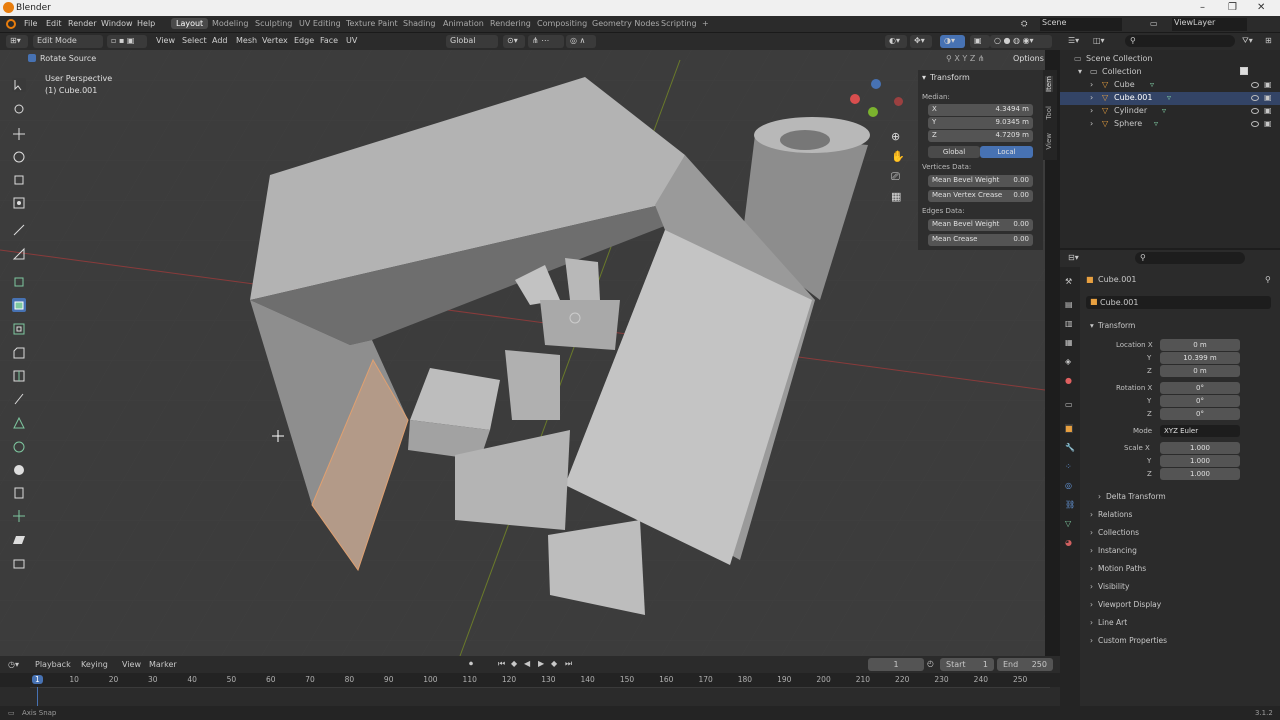  What do you see at coordinates (19, 353) in the screenshot?
I see `bevel-tool-icon` at bounding box center [19, 353].